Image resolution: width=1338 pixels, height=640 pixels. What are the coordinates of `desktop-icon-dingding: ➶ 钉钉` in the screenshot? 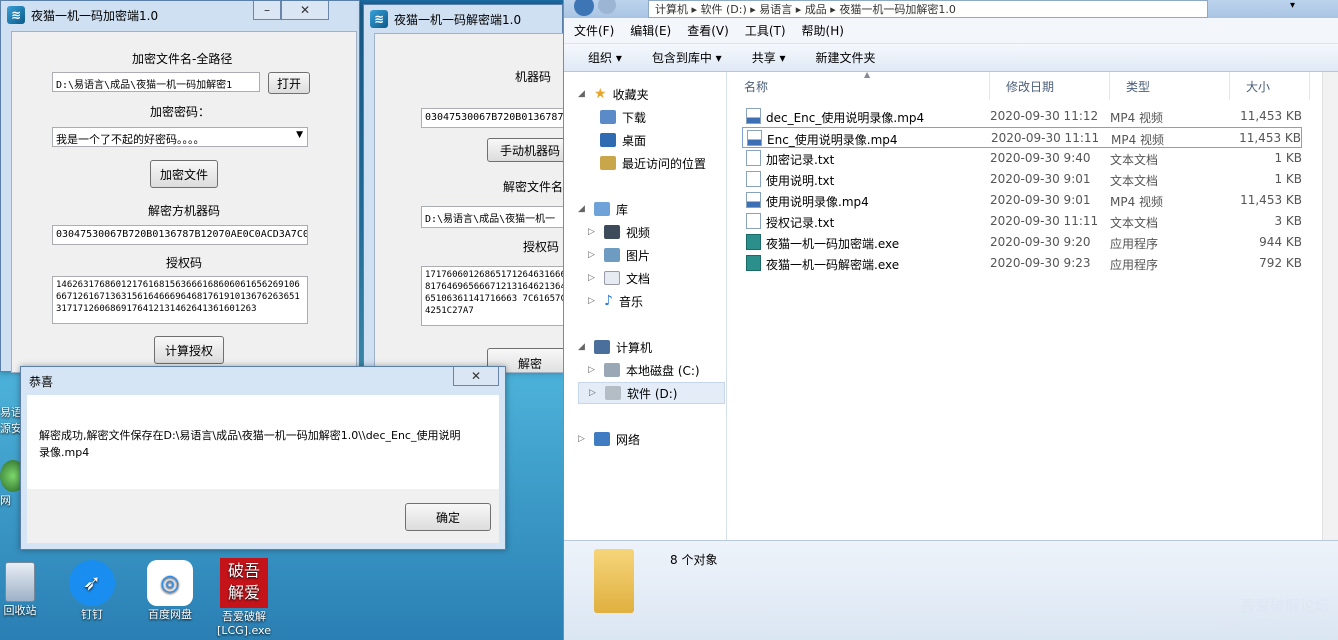 It's located at (92, 591).